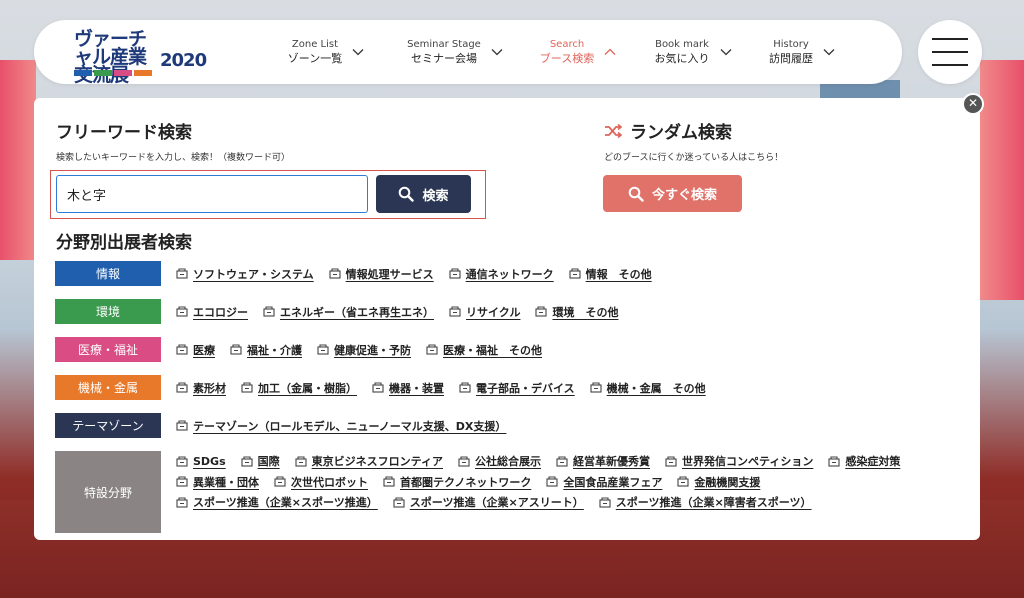  Describe the element at coordinates (341, 425) in the screenshot. I see `category-link: テーマゾーン（ロールモデル、ニューノーマル支援、DX支援）` at that location.